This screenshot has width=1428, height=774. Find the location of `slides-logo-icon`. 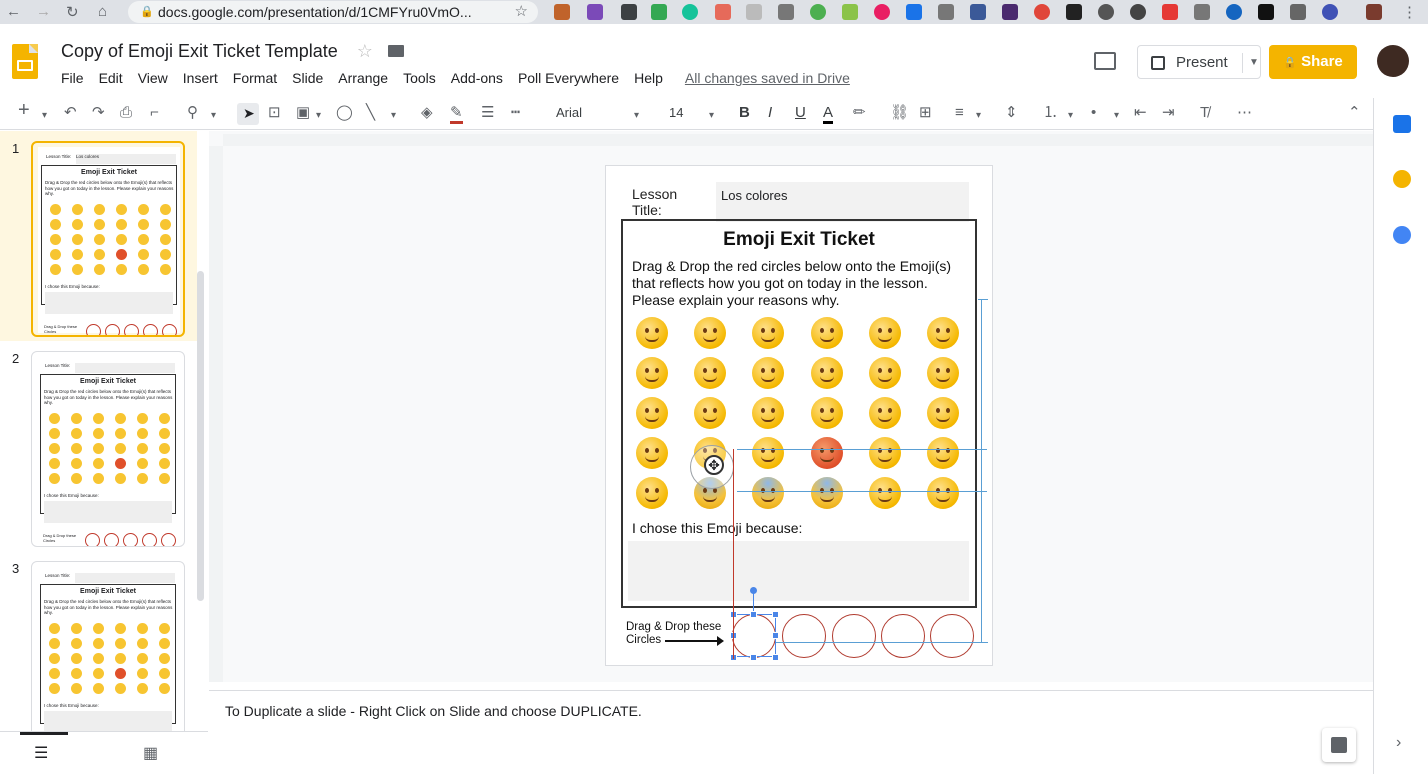

slides-logo-icon is located at coordinates (25, 61).